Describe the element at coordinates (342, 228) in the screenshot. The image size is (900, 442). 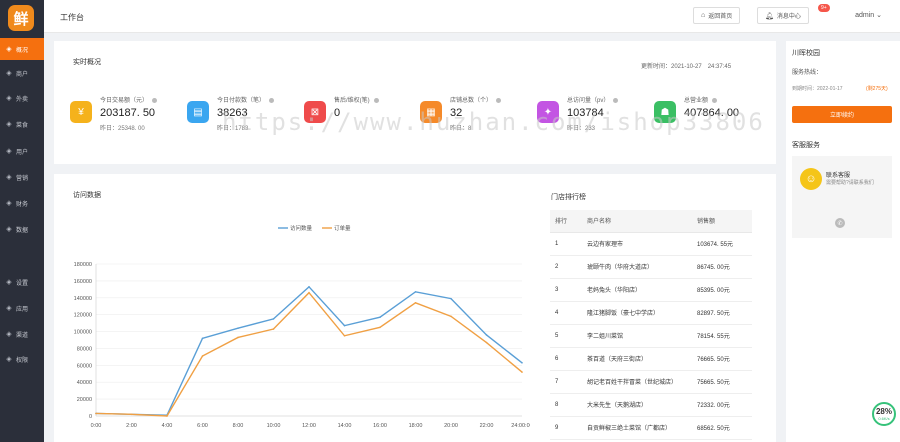
I see `legend-label: 订单量` at that location.